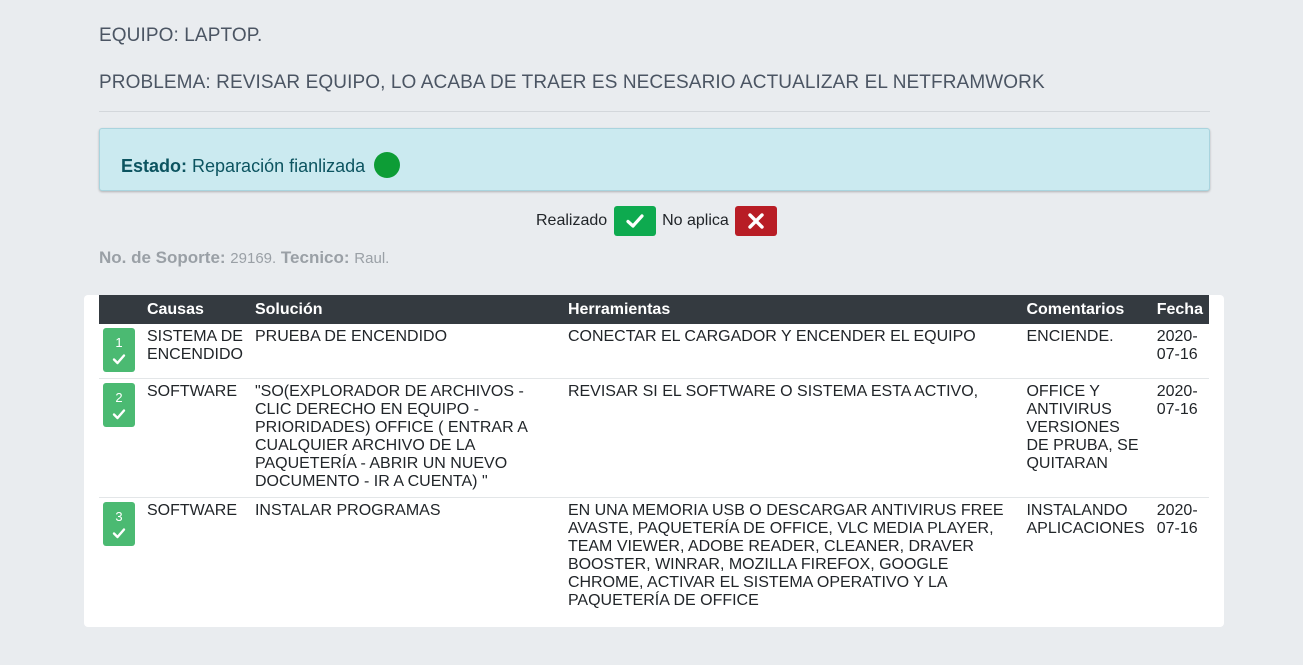 The height and width of the screenshot is (665, 1303). I want to click on row-status-cell: 1, so click(120, 351).